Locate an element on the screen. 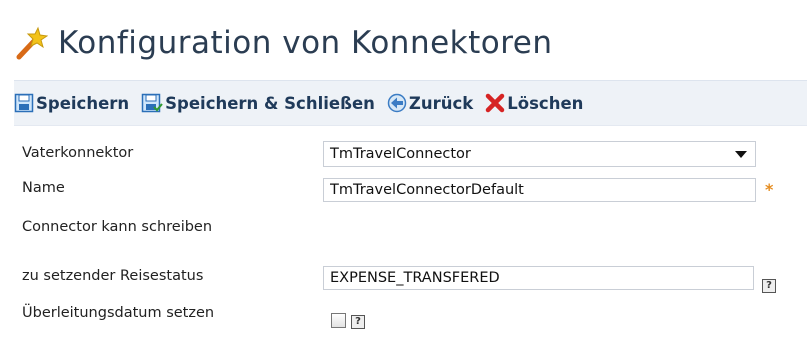 This screenshot has width=807, height=358. name-input is located at coordinates (539, 190).